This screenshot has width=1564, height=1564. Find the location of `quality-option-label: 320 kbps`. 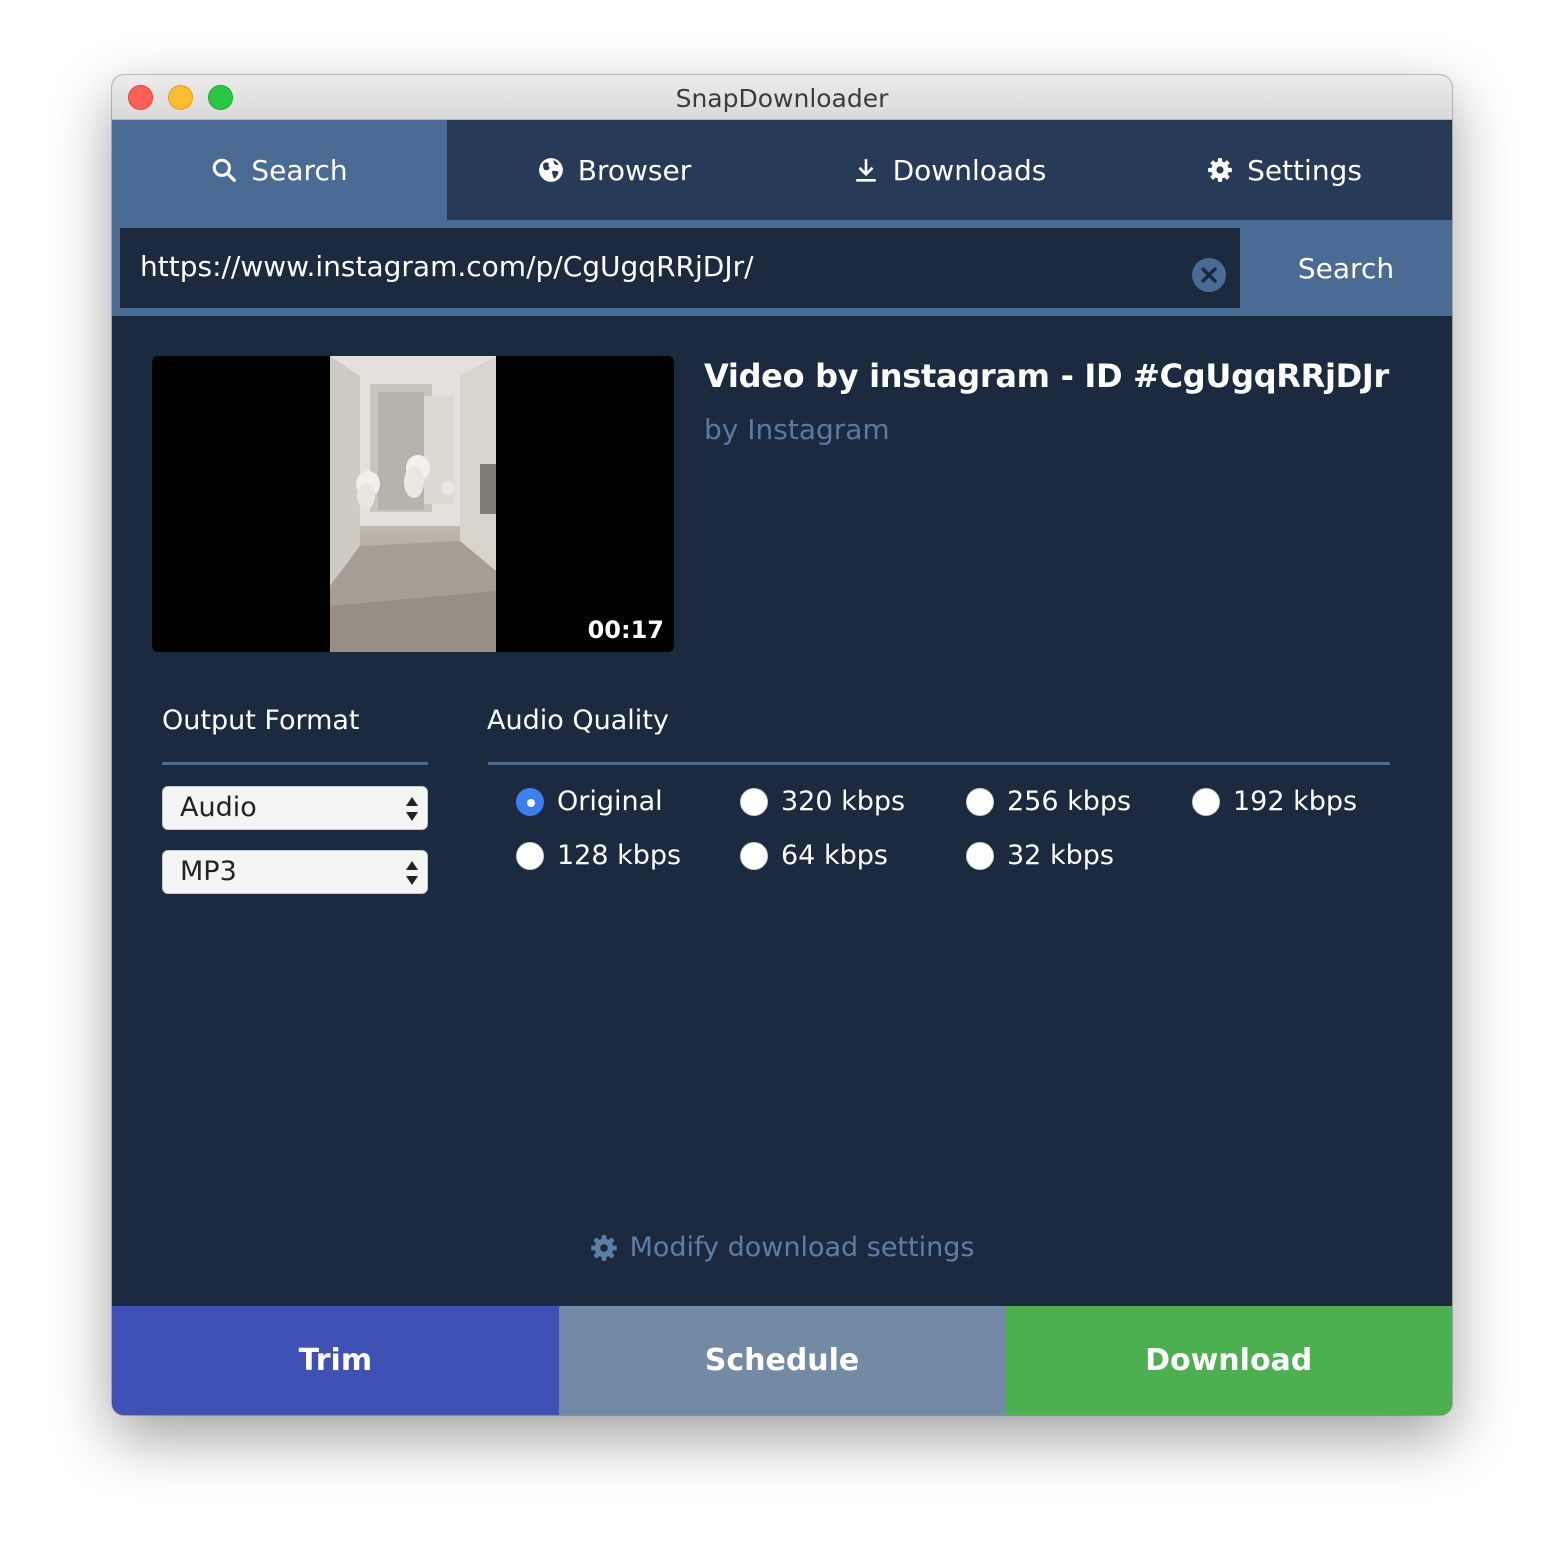

quality-option-label: 320 kbps is located at coordinates (843, 801).